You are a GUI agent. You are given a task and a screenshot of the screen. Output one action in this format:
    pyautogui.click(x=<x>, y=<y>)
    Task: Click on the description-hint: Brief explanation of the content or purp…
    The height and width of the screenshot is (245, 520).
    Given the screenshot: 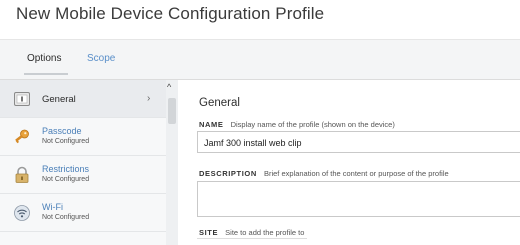 What is the action you would take?
    pyautogui.click(x=356, y=173)
    